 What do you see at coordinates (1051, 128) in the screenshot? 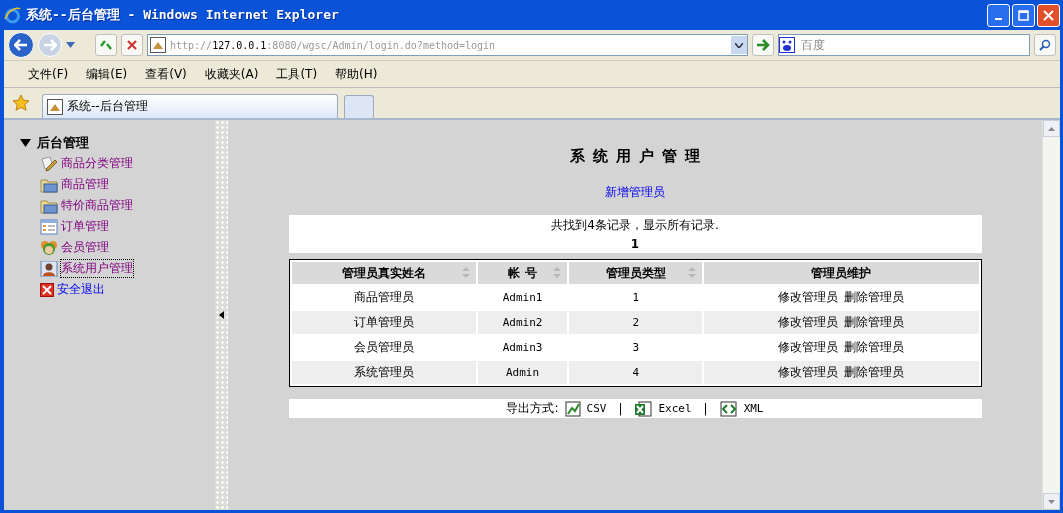
I see `scroll-up-icon` at bounding box center [1051, 128].